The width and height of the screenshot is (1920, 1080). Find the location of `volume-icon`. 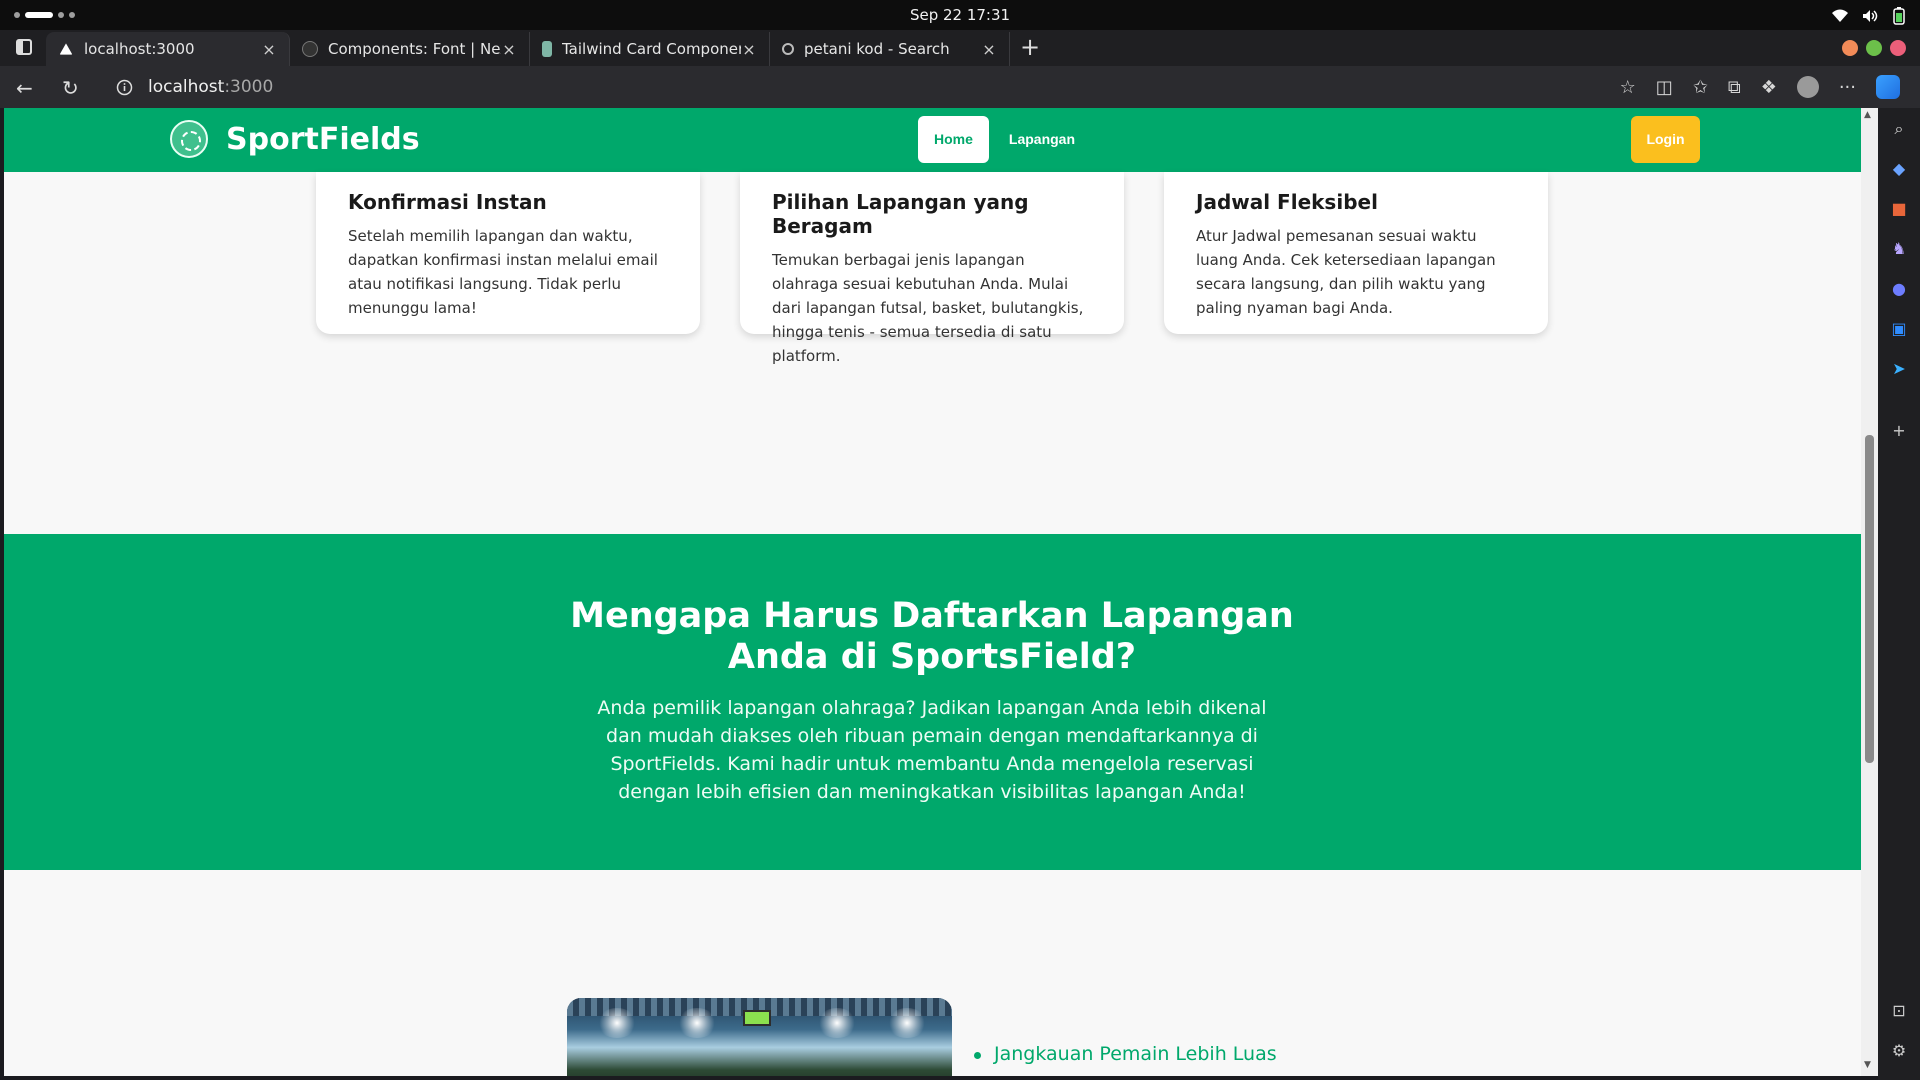

volume-icon is located at coordinates (1870, 16).